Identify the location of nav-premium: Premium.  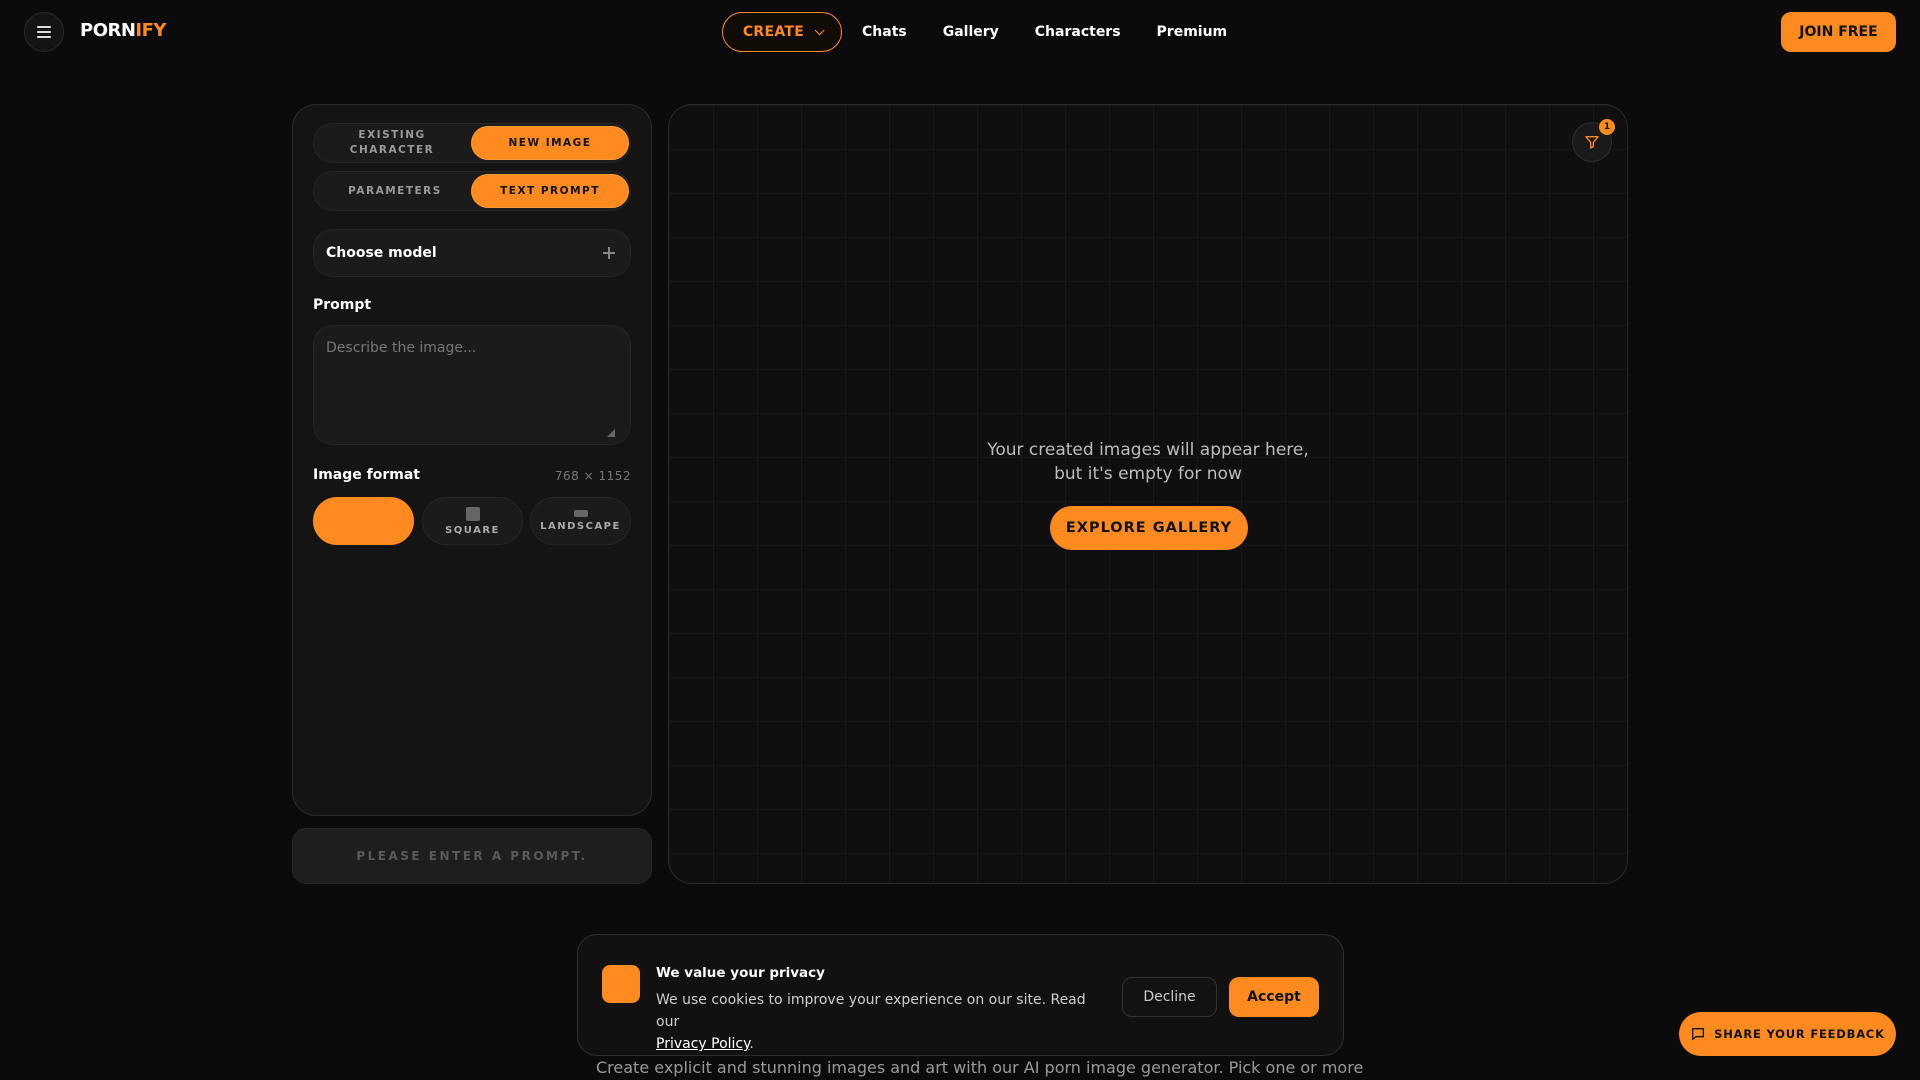
(1192, 32).